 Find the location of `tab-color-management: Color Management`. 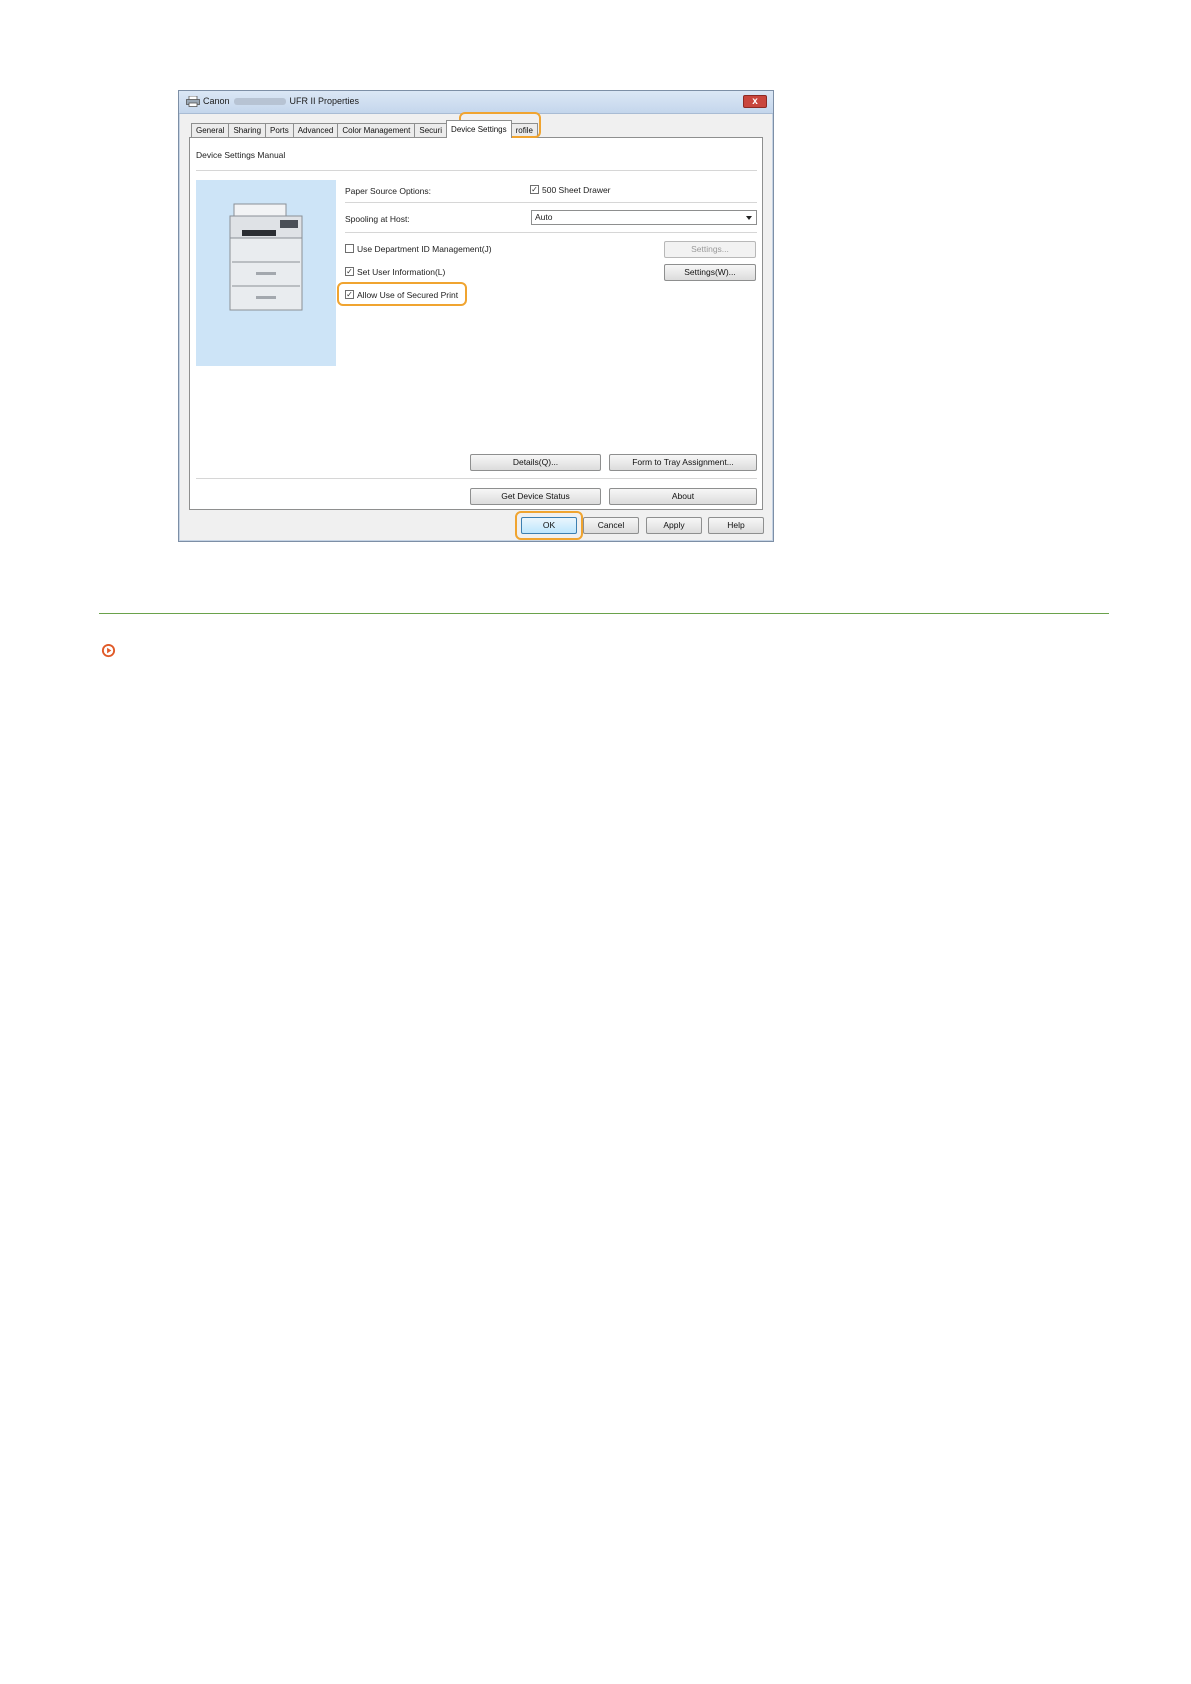

tab-color-management: Color Management is located at coordinates (376, 130).